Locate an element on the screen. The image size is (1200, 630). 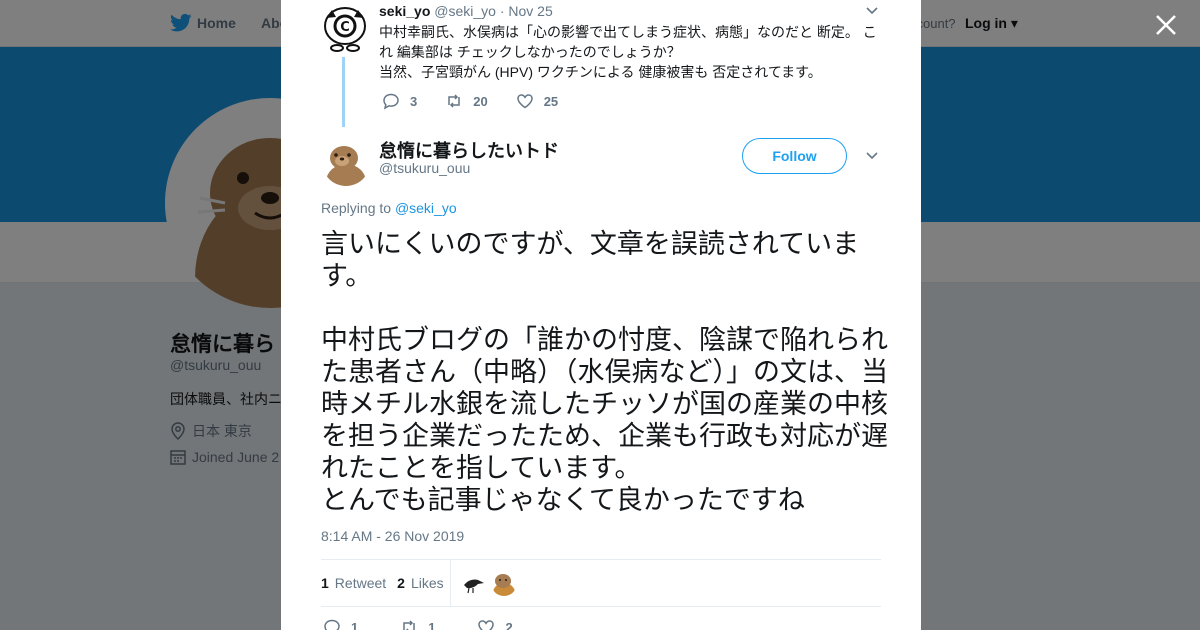
parent-tweet-actions: 3 20 25 is located at coordinates (484, 101).